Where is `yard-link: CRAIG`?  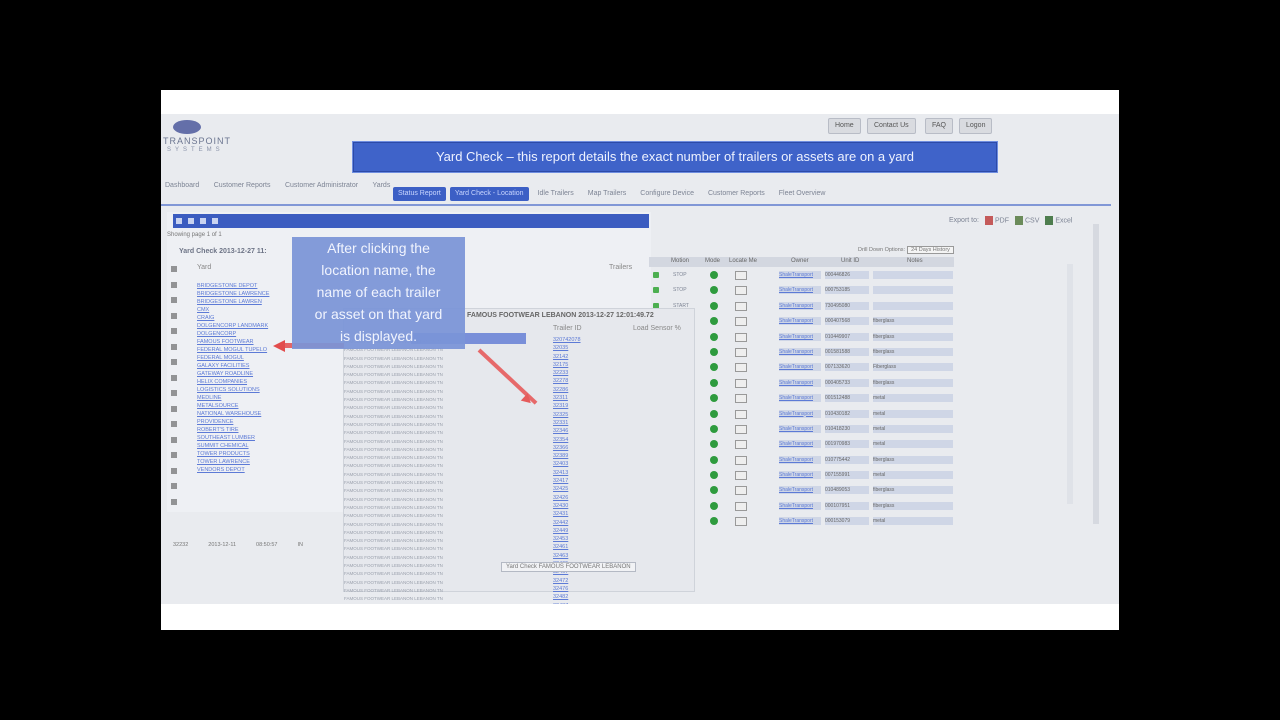 yard-link: CRAIG is located at coordinates (247, 318).